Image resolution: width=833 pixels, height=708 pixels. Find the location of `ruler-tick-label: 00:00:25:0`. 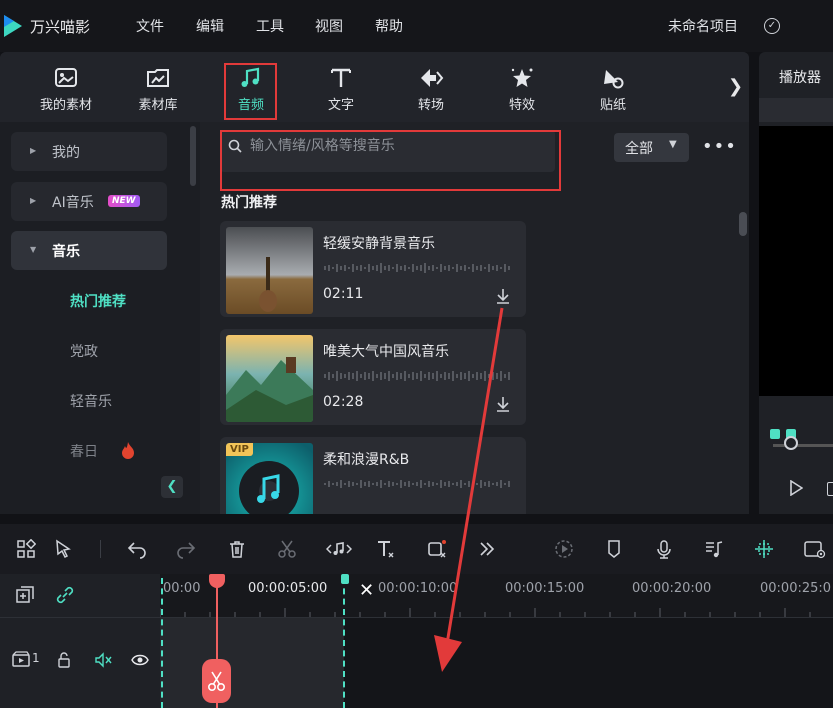

ruler-tick-label: 00:00:25:0 is located at coordinates (796, 588).